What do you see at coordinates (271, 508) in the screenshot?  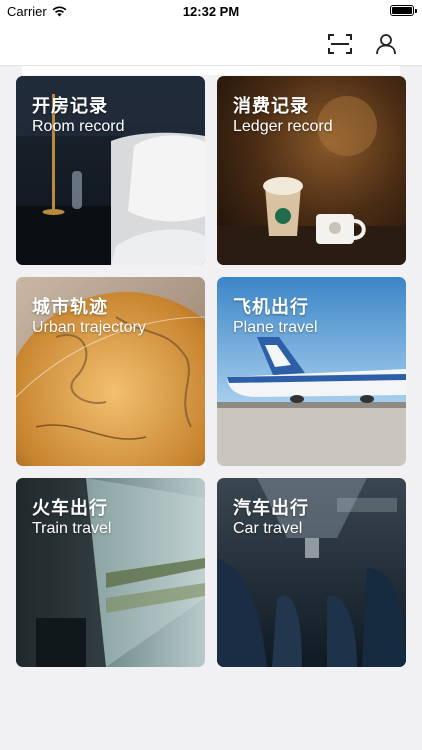 I see `card-title-cn: 汽车出行` at bounding box center [271, 508].